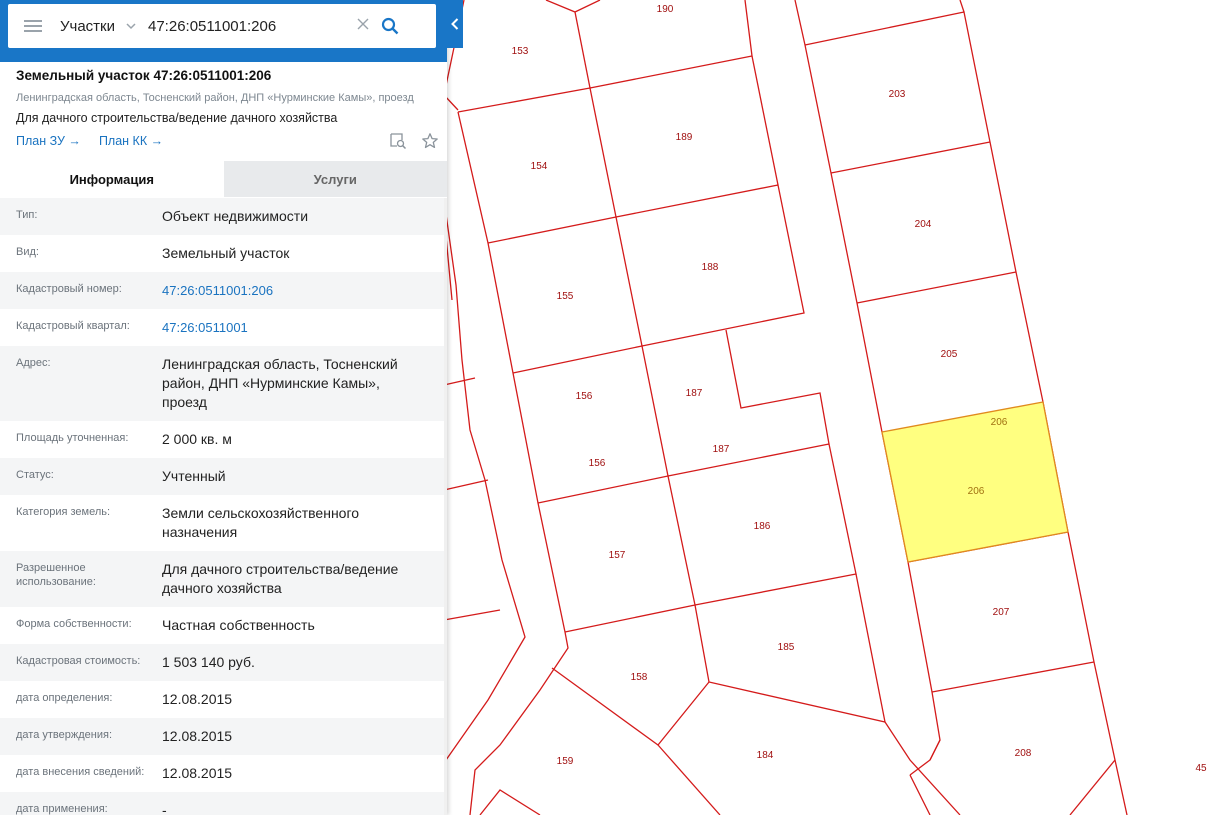  What do you see at coordinates (74, 624) in the screenshot?
I see `field-label: Форма собственности:` at bounding box center [74, 624].